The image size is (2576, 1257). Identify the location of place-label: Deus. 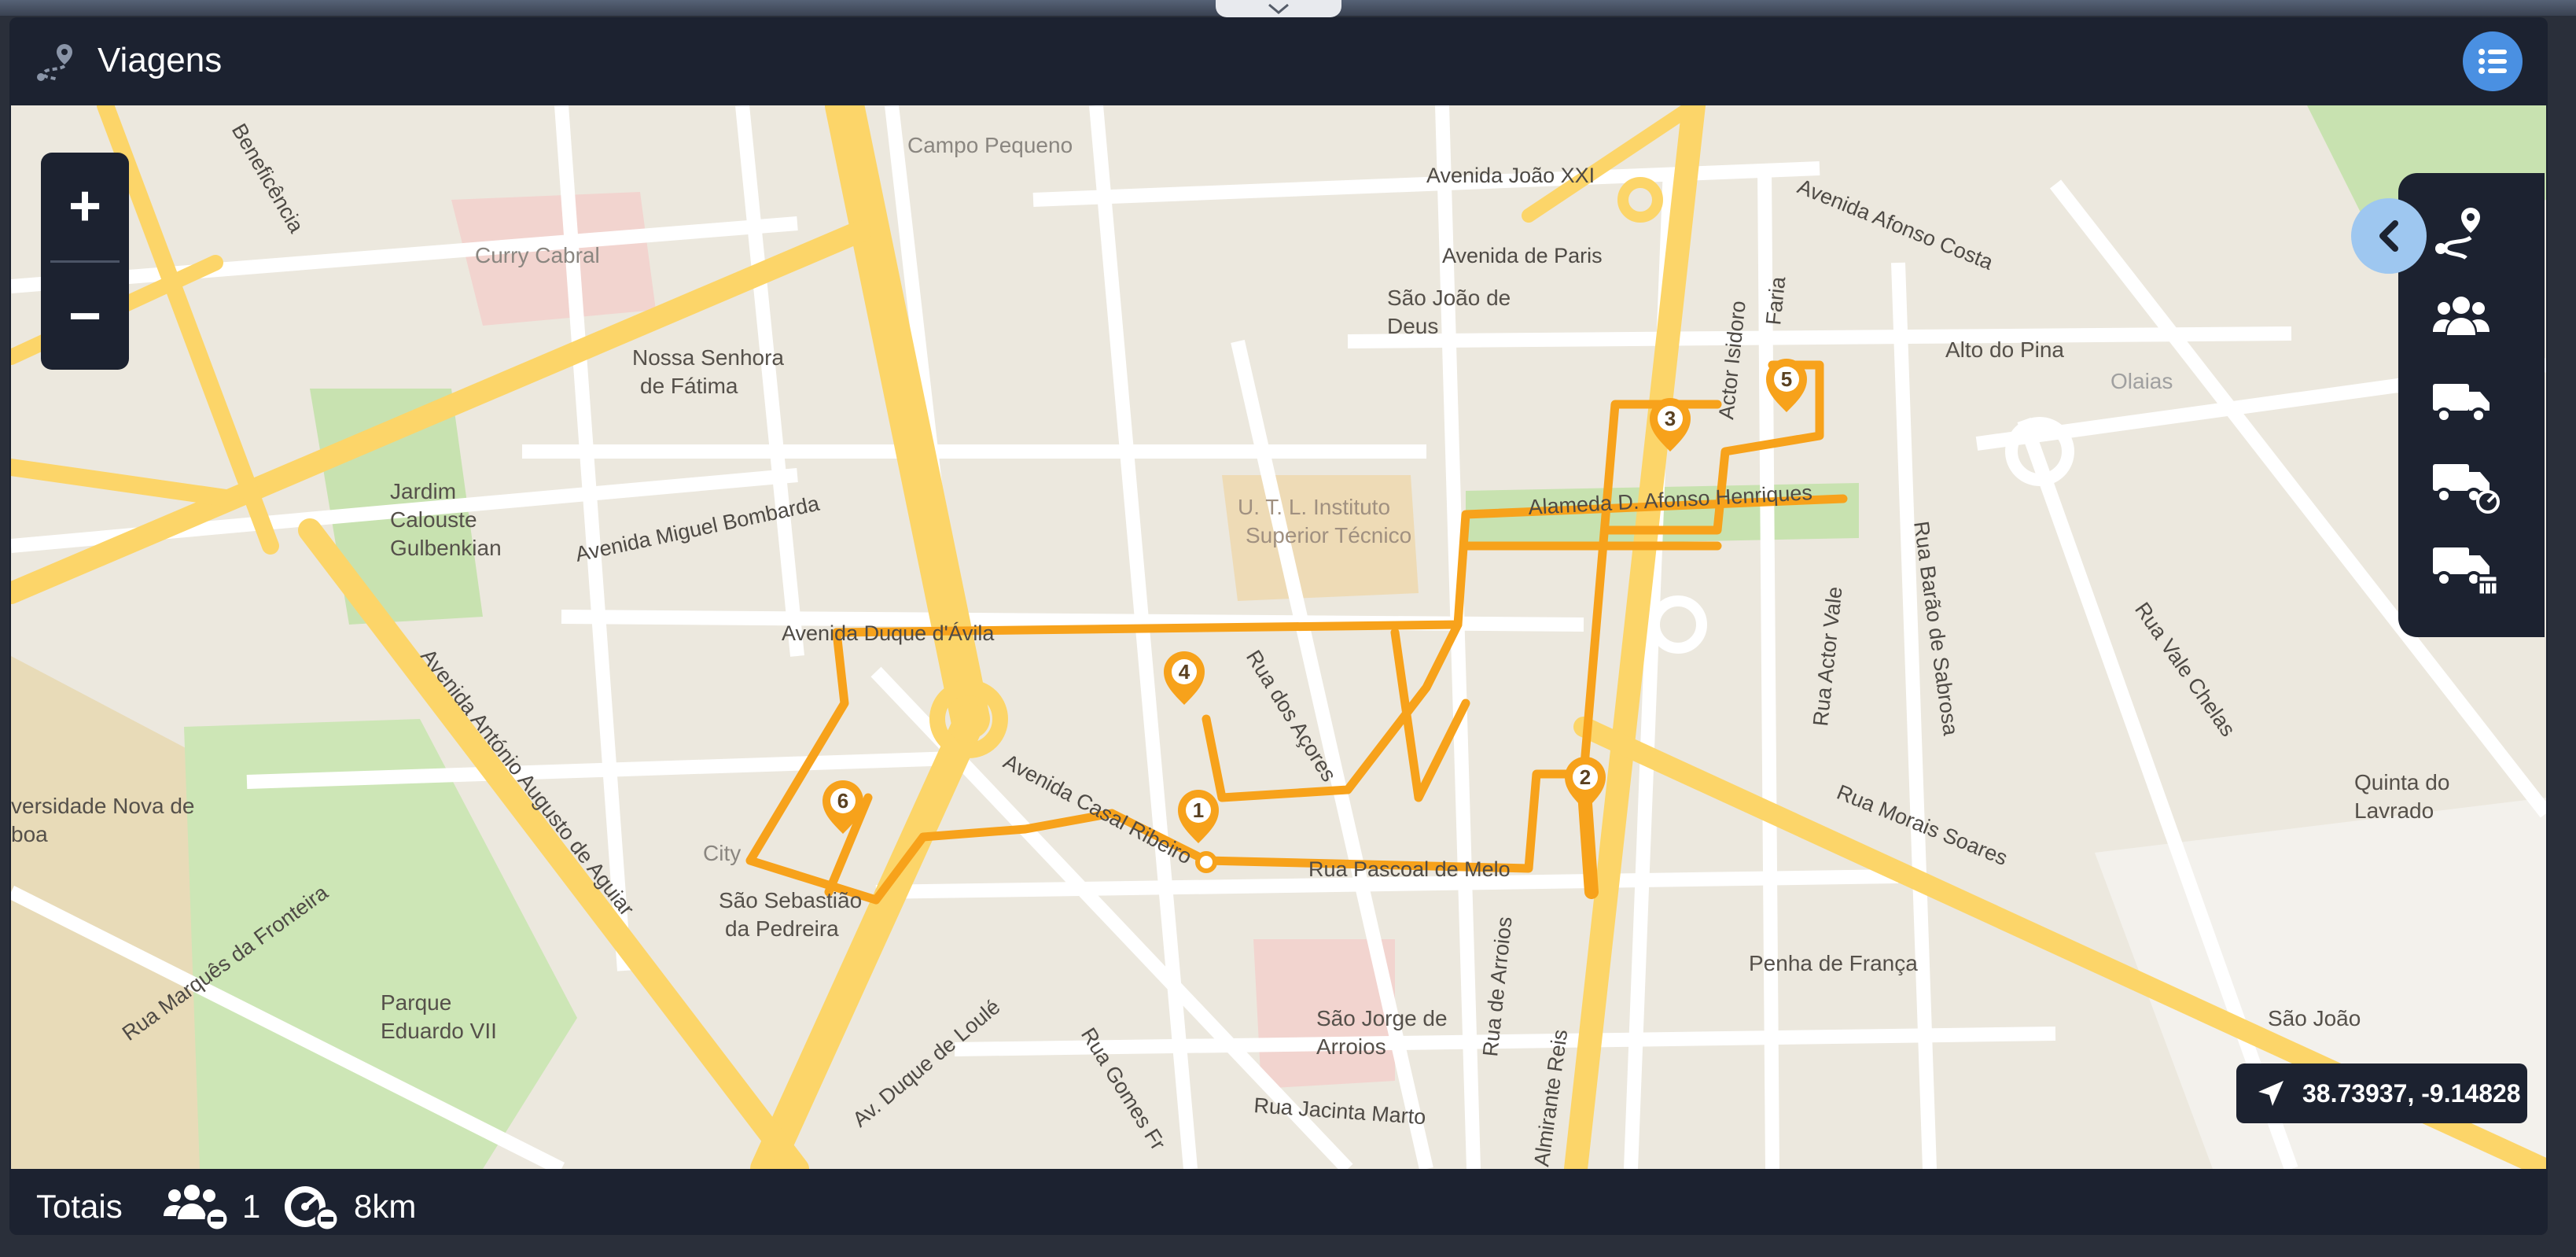
(1412, 326).